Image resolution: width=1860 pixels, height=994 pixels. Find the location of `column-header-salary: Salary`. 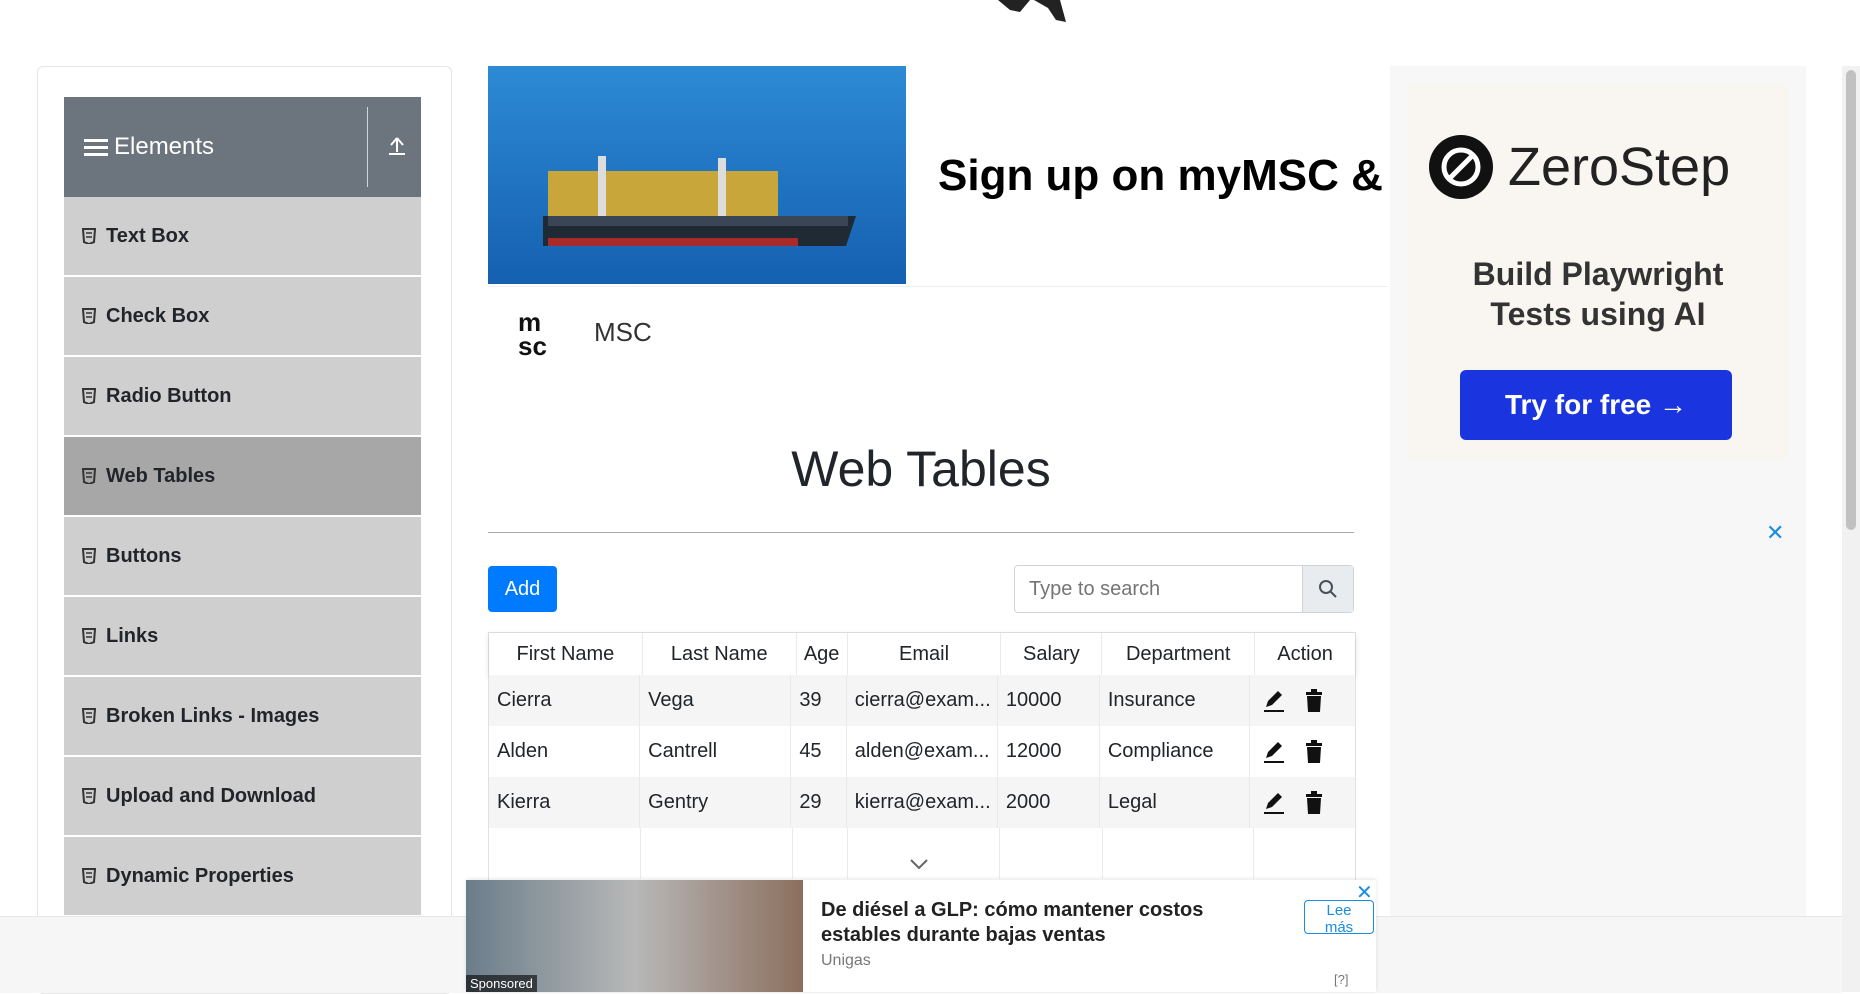

column-header-salary: Salary is located at coordinates (1052, 654).